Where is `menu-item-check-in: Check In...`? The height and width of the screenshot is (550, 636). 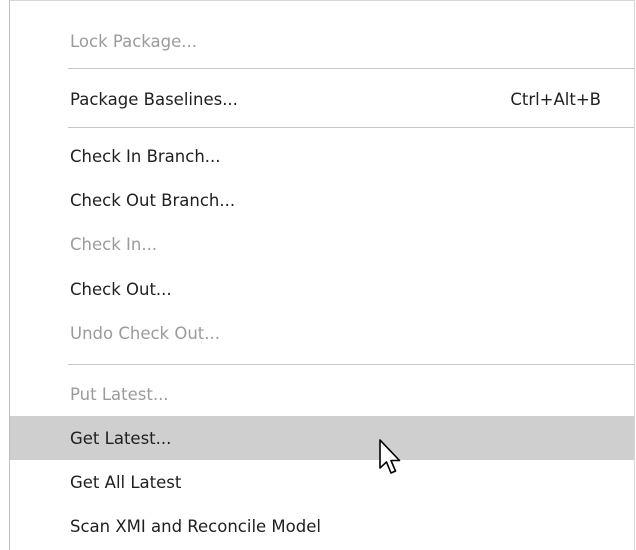
menu-item-check-in: Check In... is located at coordinates (322, 244).